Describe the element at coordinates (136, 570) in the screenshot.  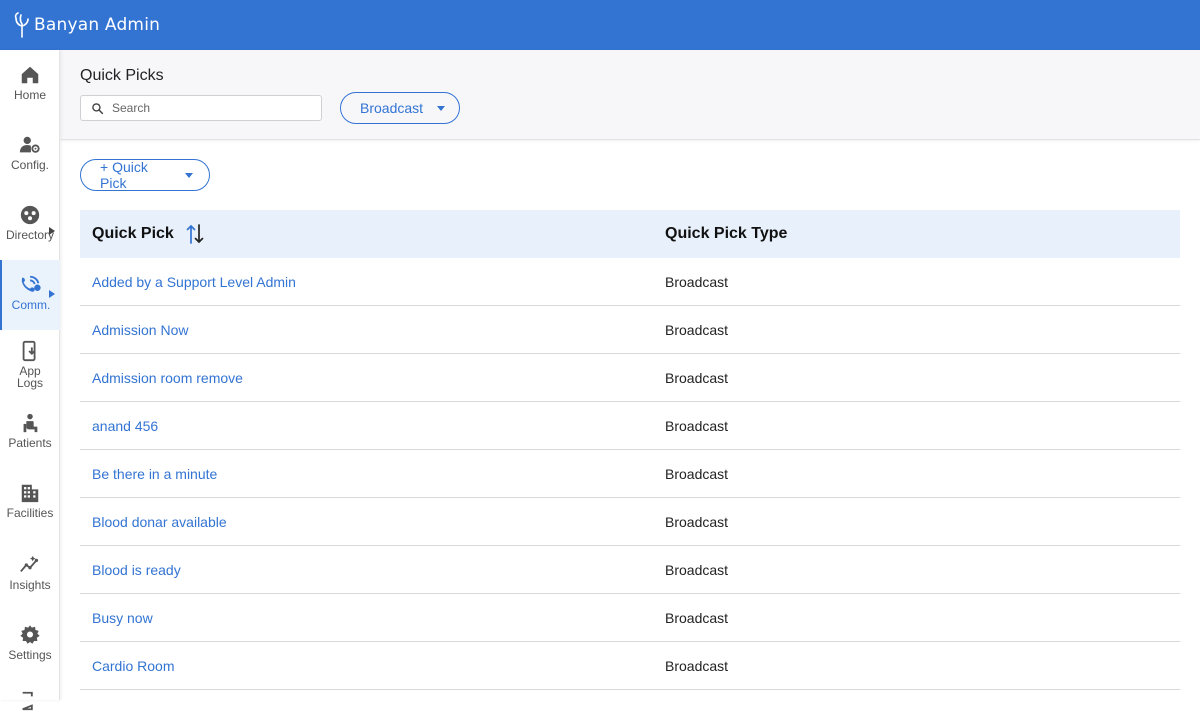
I see `quick-pick-link: Blood is ready` at that location.